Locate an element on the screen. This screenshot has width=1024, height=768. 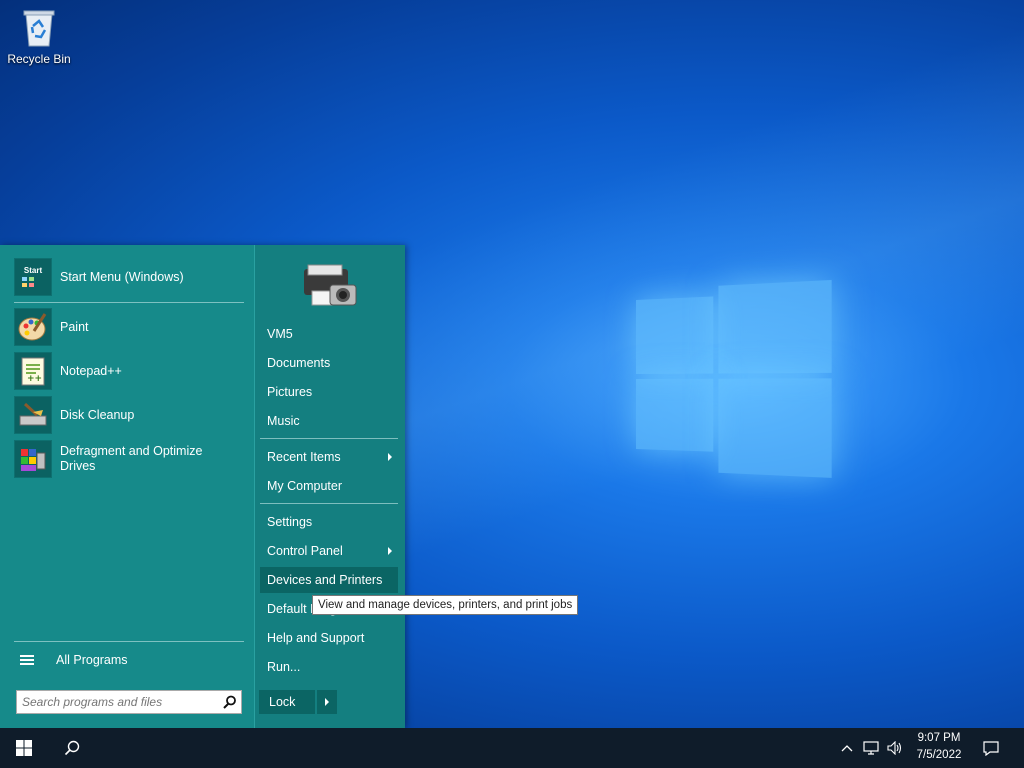
action-center-button is located at coordinates (991, 748).